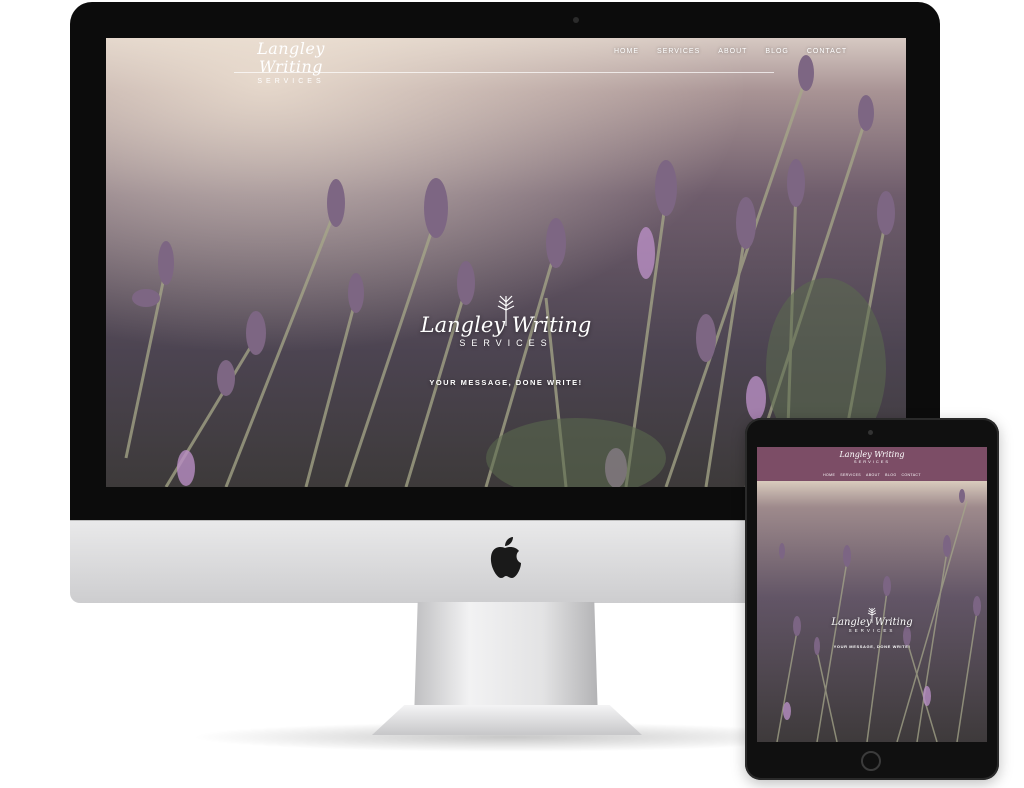  I want to click on tablet-nav-about: ABOUT, so click(873, 475).